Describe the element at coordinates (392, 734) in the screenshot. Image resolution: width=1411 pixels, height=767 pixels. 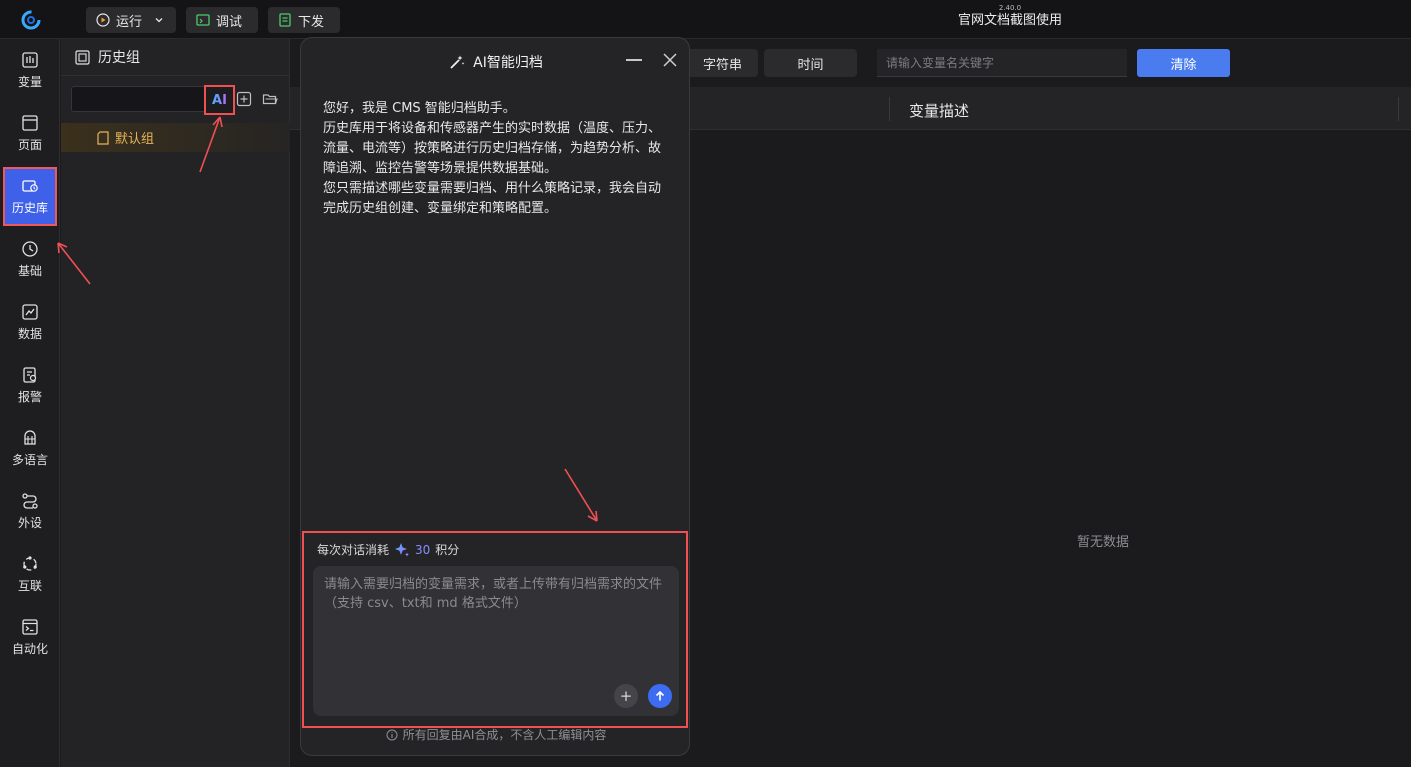
I see `info-icon` at that location.